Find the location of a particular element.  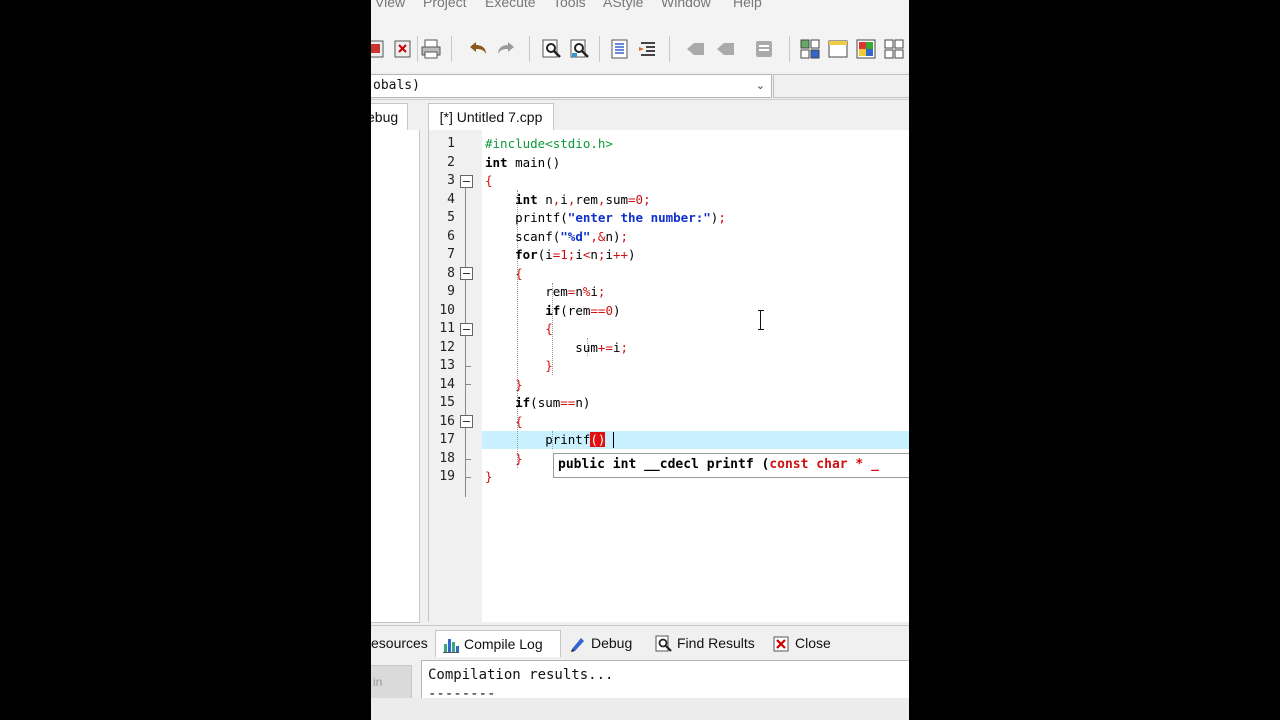

code-line: rem=n%i; is located at coordinates (545, 291).